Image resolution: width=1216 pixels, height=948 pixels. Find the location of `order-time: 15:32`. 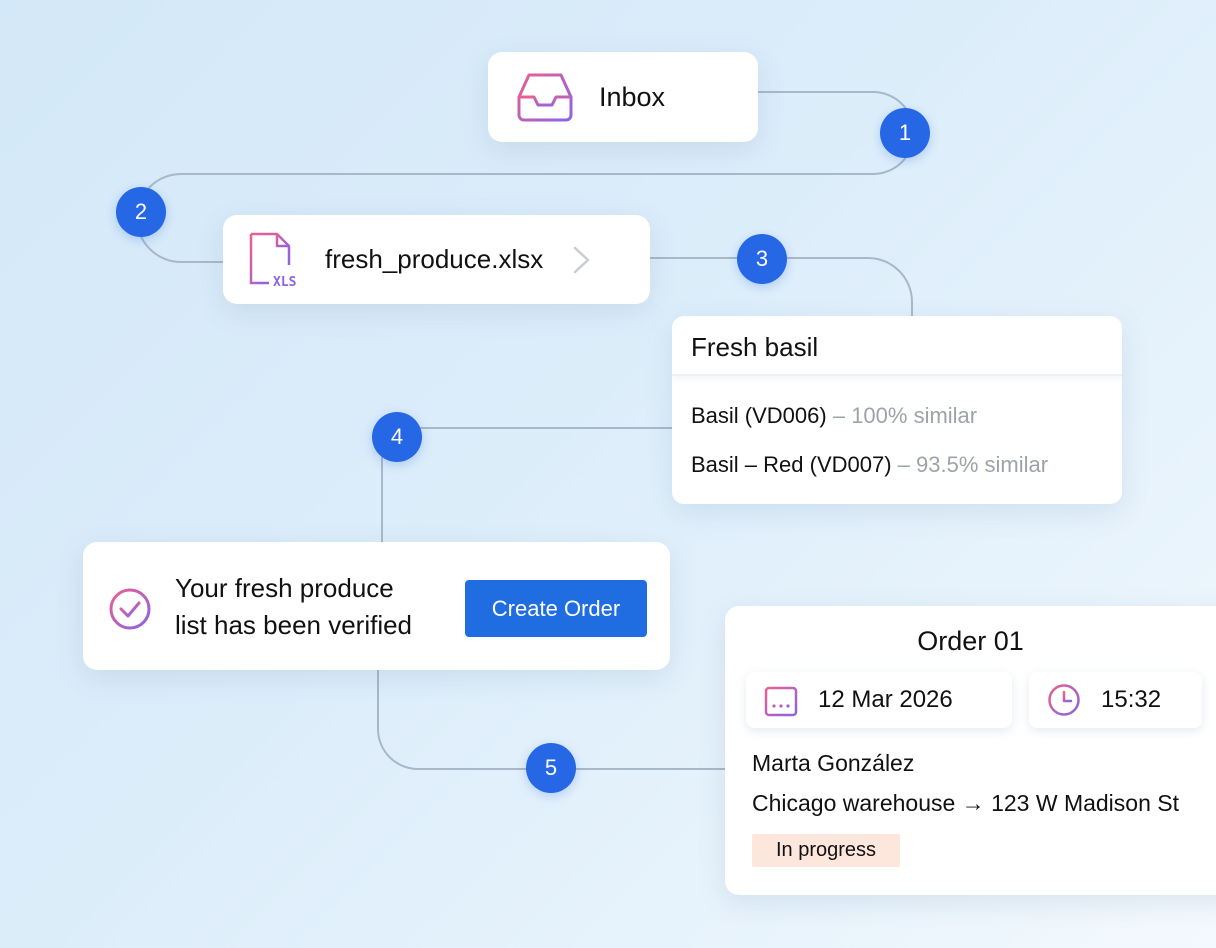

order-time: 15:32 is located at coordinates (1131, 699).